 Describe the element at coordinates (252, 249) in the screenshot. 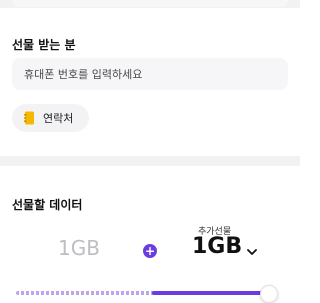

I see `chevron-down-icon` at that location.